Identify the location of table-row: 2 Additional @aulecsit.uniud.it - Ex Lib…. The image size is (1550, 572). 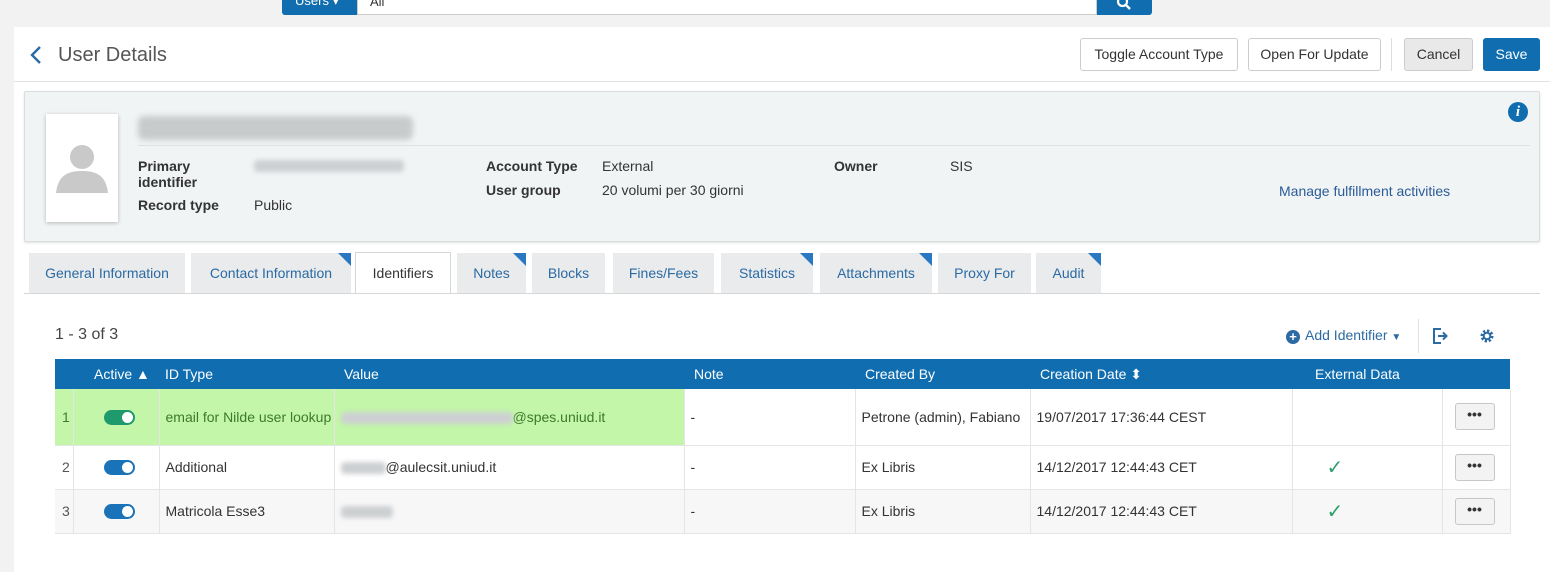
(783, 467).